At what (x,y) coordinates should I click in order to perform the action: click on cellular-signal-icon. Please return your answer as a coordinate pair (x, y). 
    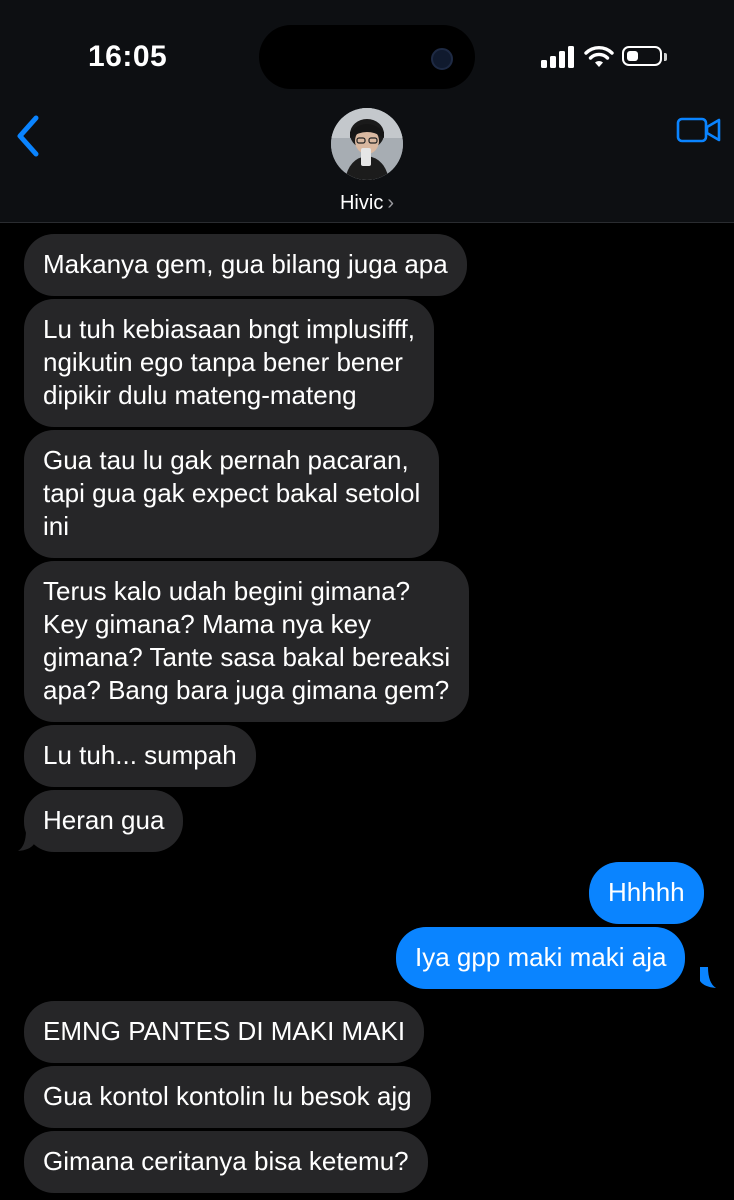
    Looking at the image, I should click on (557, 57).